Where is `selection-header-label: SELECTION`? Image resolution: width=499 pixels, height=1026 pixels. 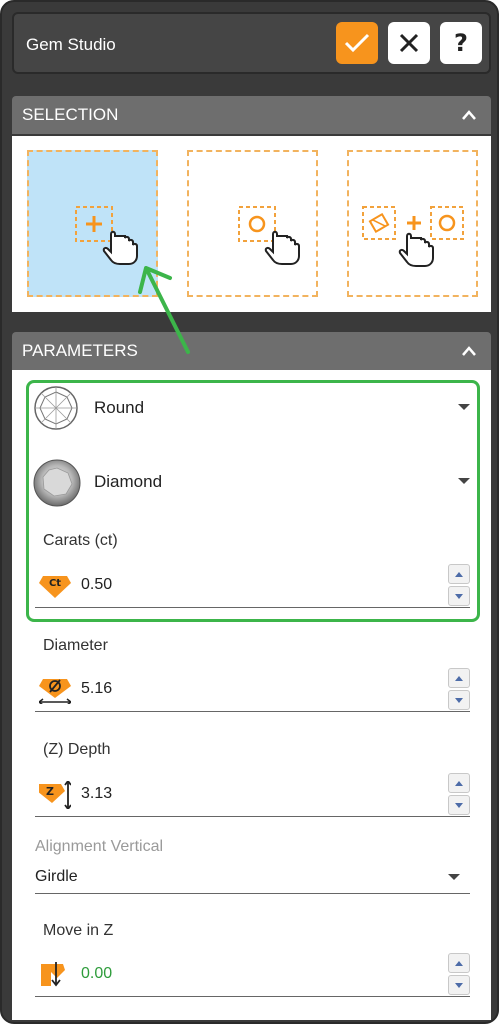
selection-header-label: SELECTION is located at coordinates (70, 114).